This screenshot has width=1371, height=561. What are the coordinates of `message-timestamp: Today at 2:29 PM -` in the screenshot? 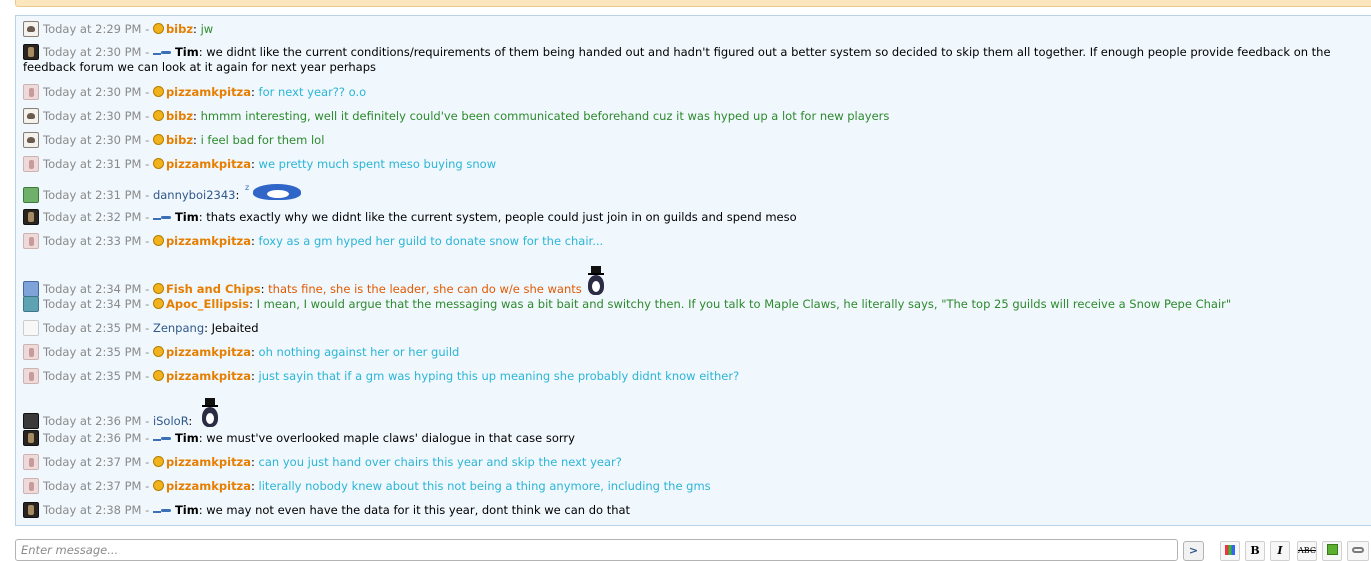 It's located at (98, 29).